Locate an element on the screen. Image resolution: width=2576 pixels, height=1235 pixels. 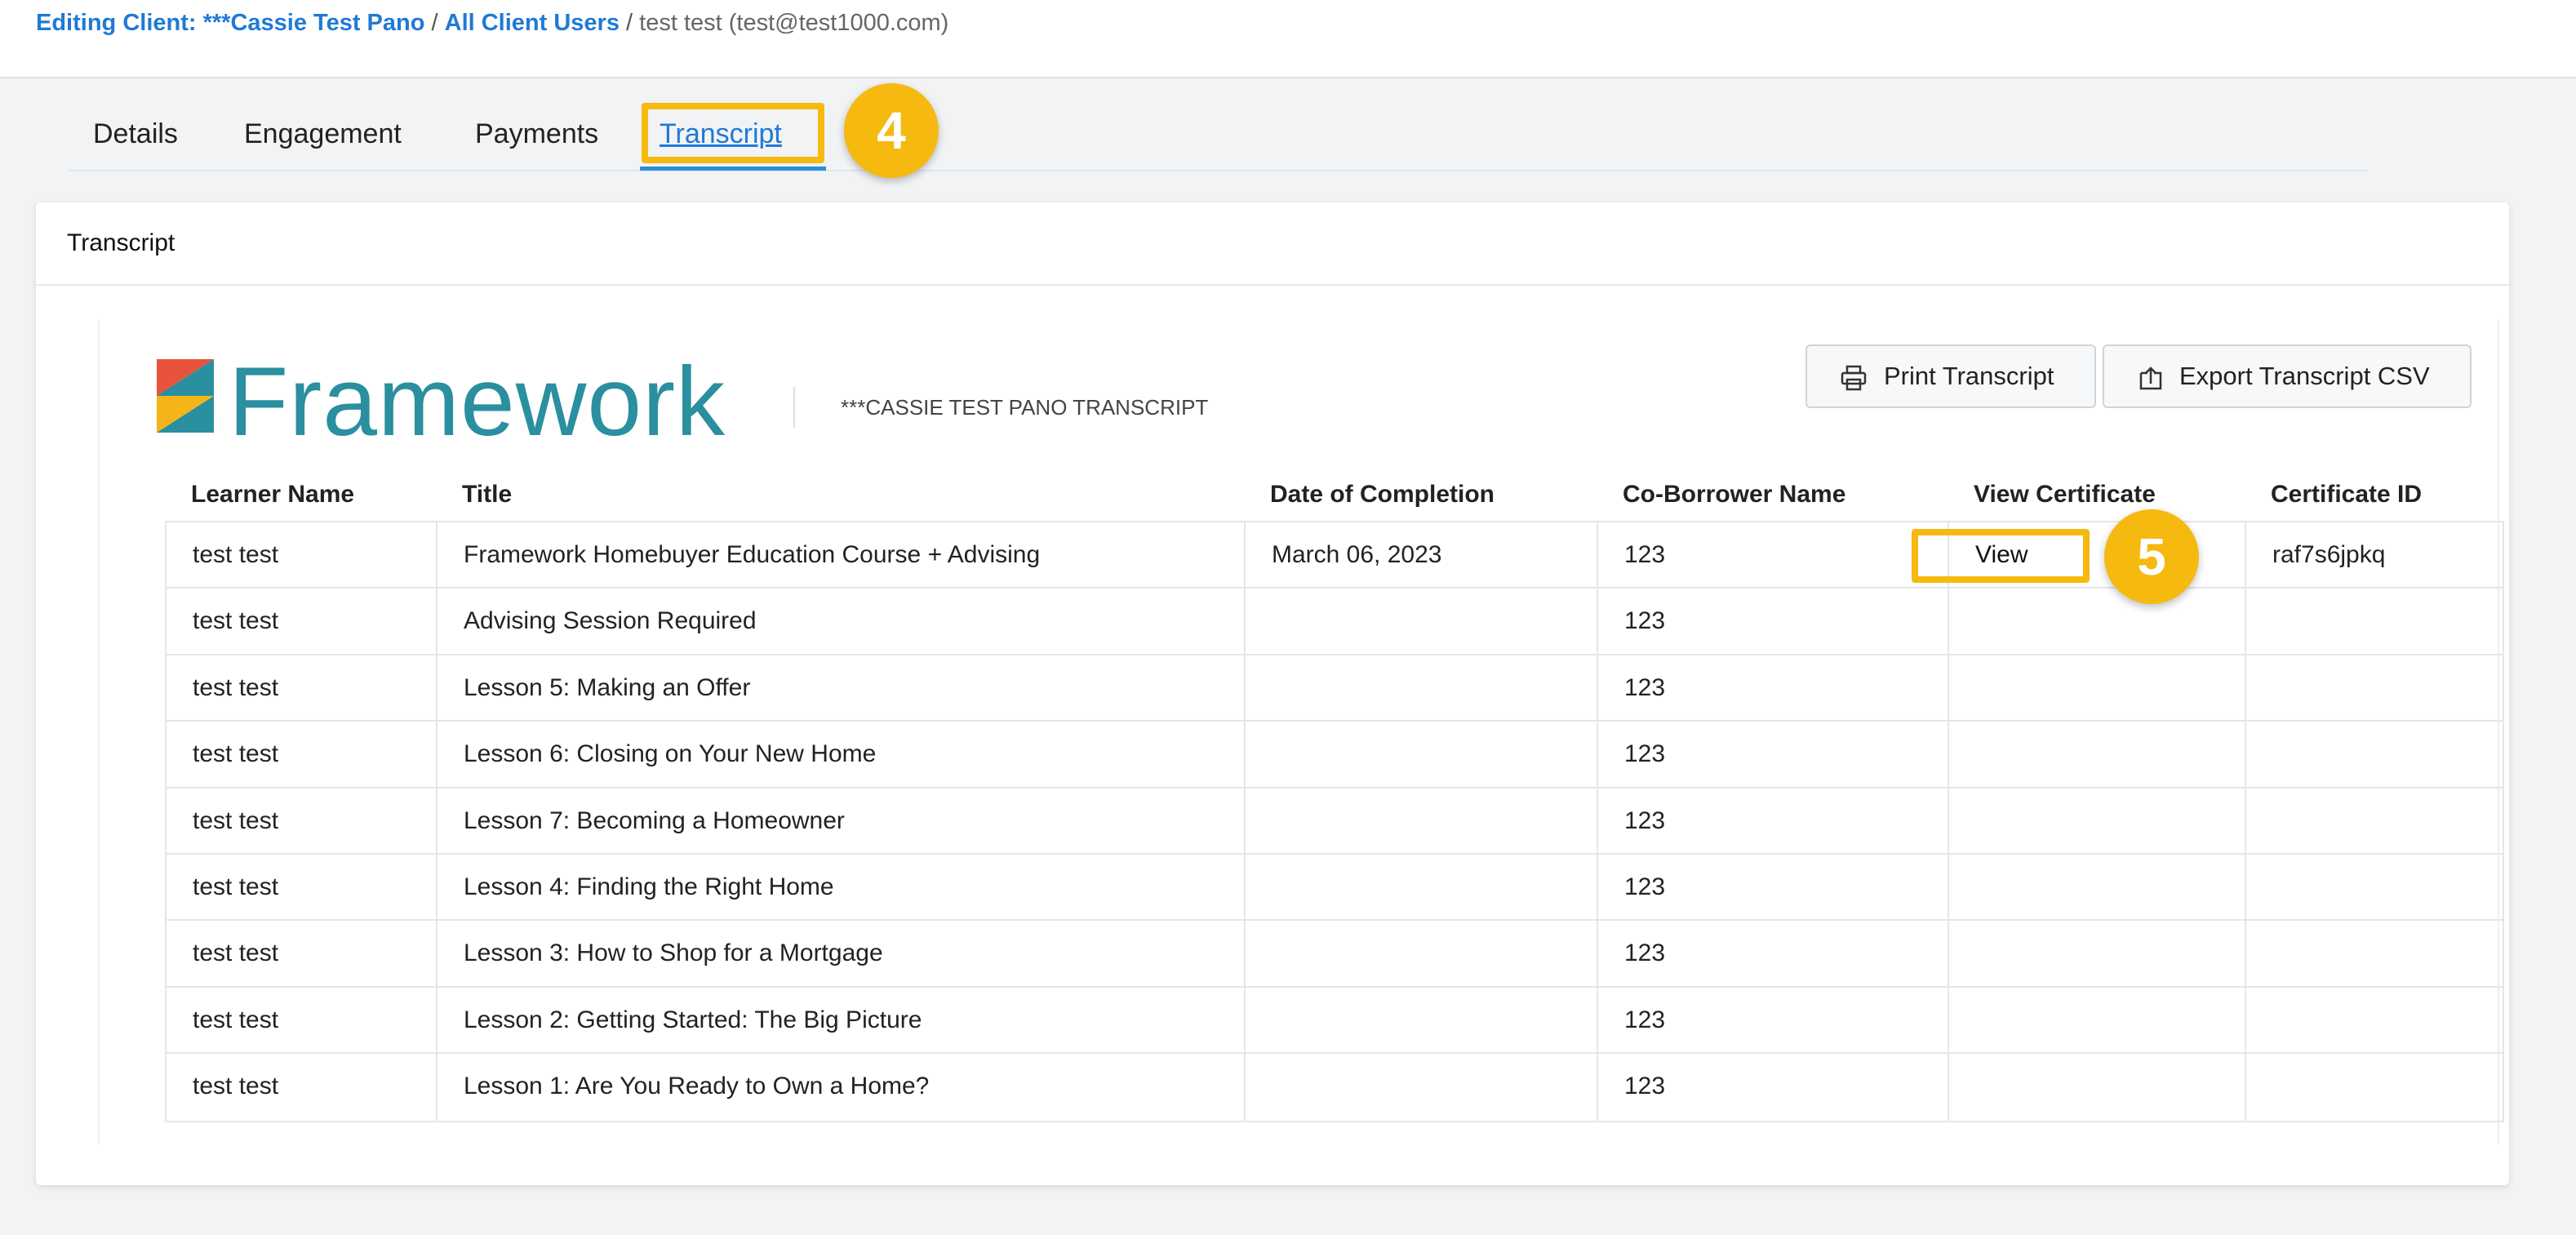
active-tab-indicator is located at coordinates (733, 169).